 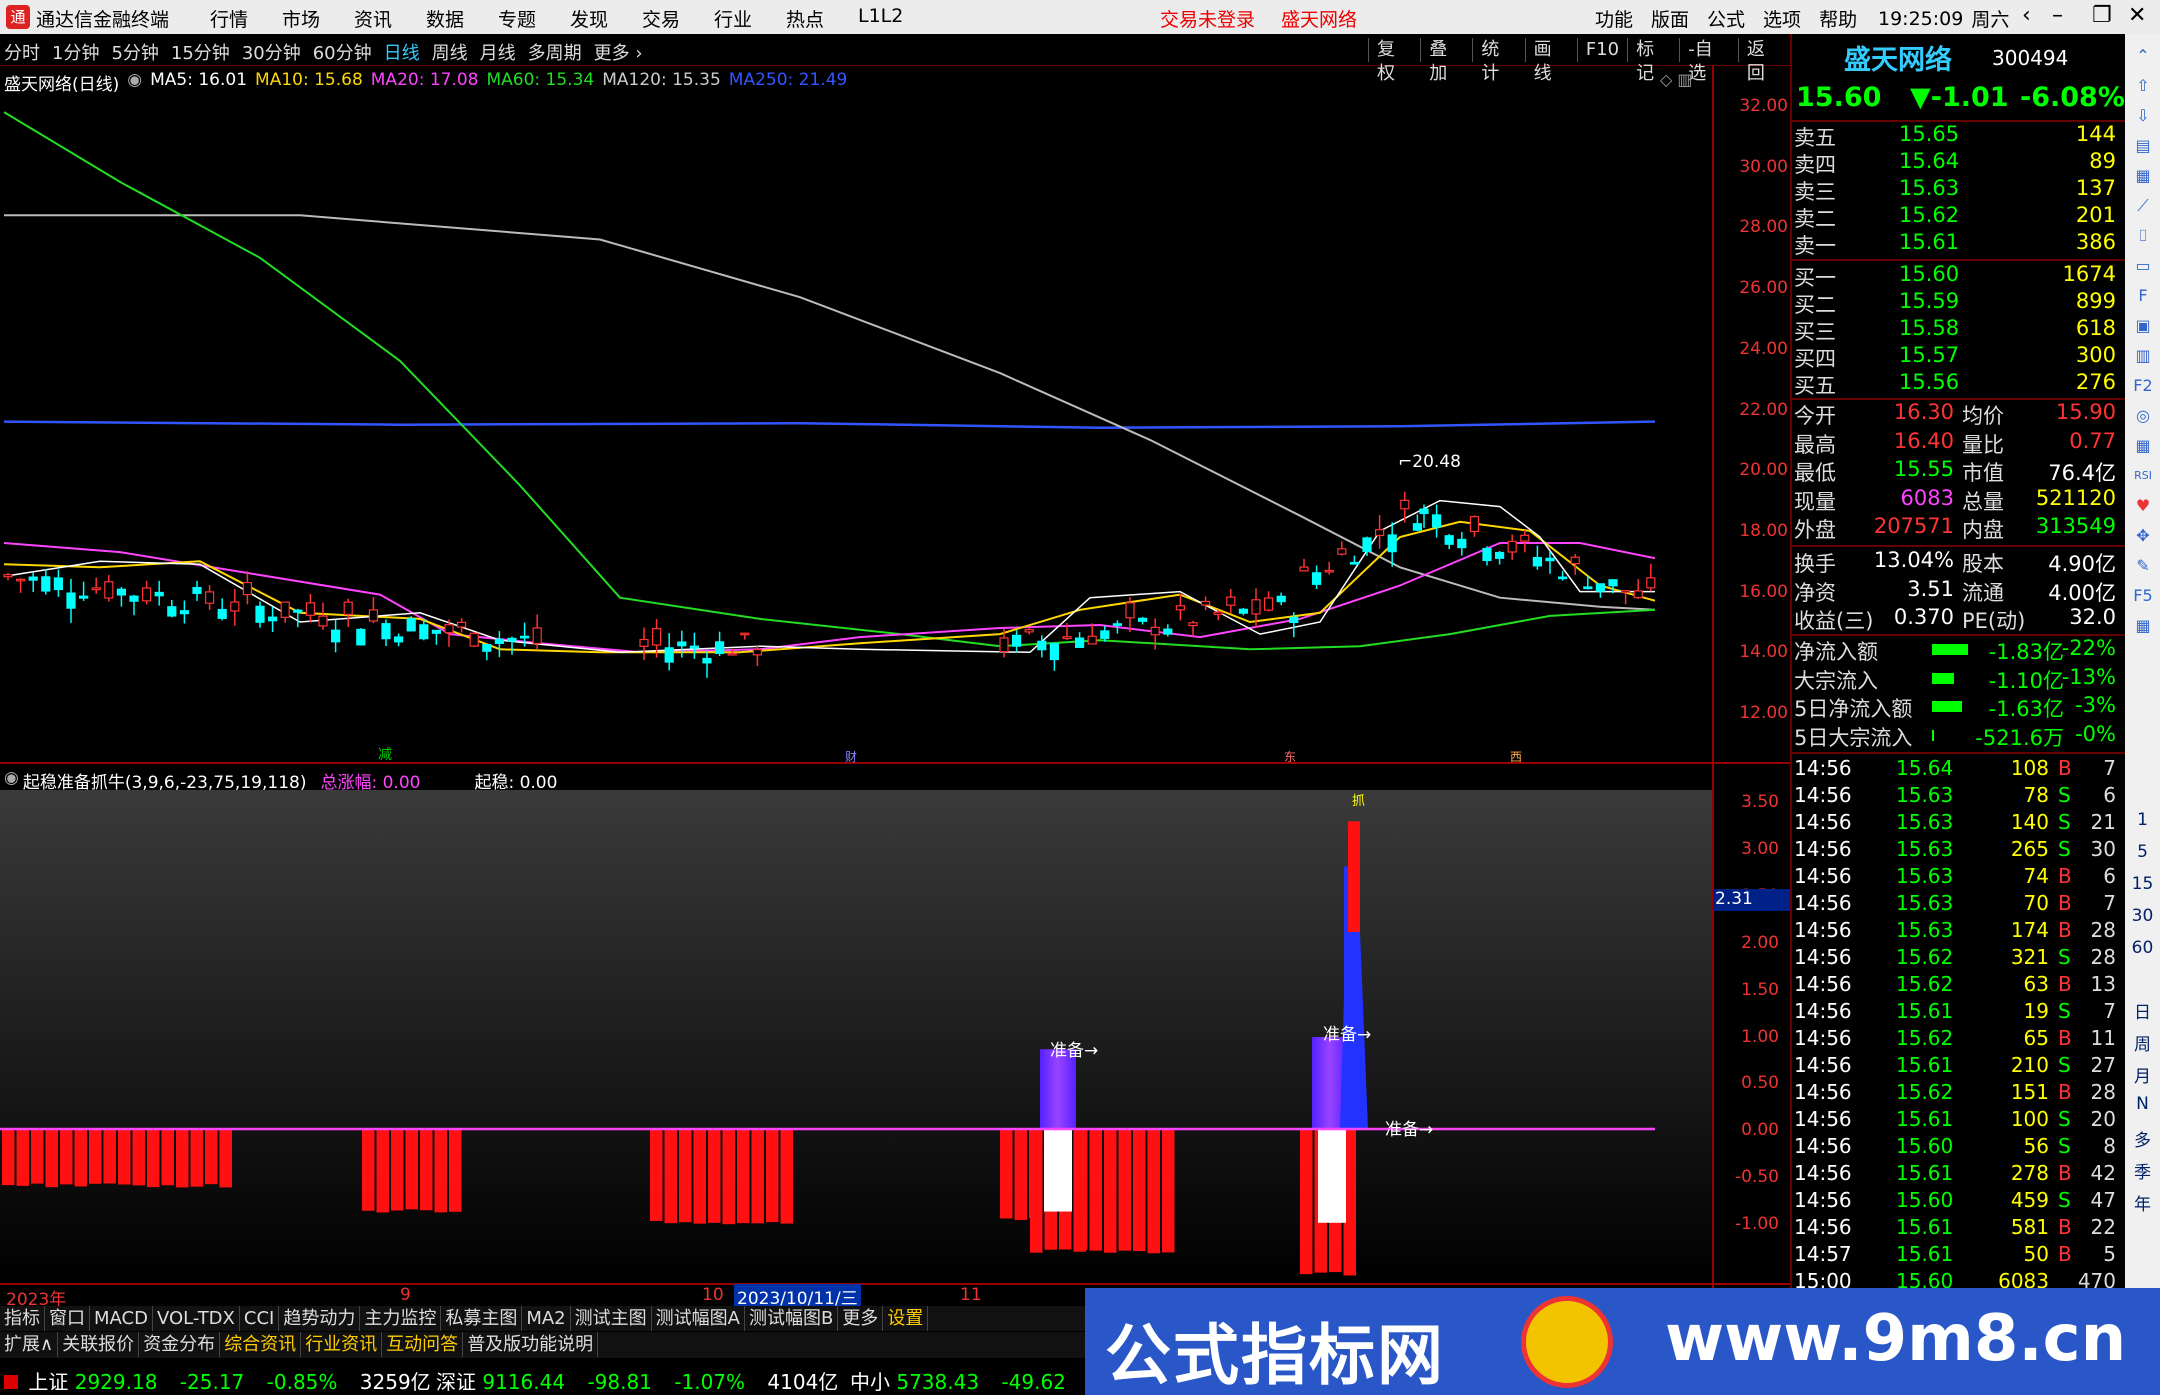 I want to click on stock-name: 盛天网络, so click(x=1898, y=57).